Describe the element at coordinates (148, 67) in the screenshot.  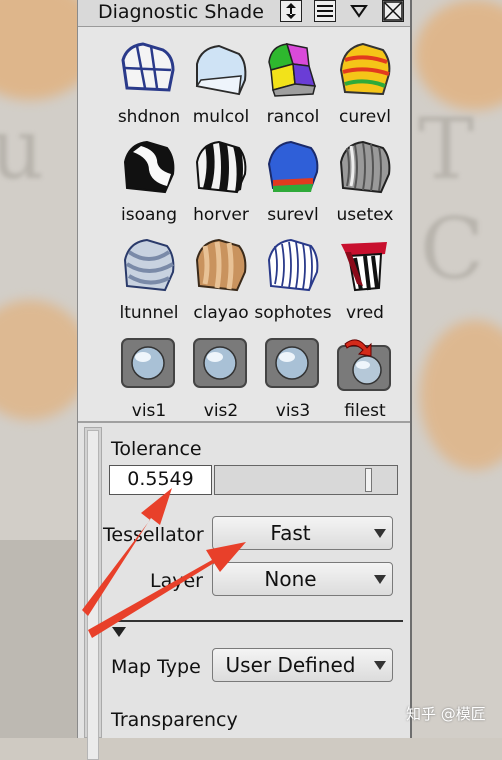
I see `wireframe-patch-icon` at that location.